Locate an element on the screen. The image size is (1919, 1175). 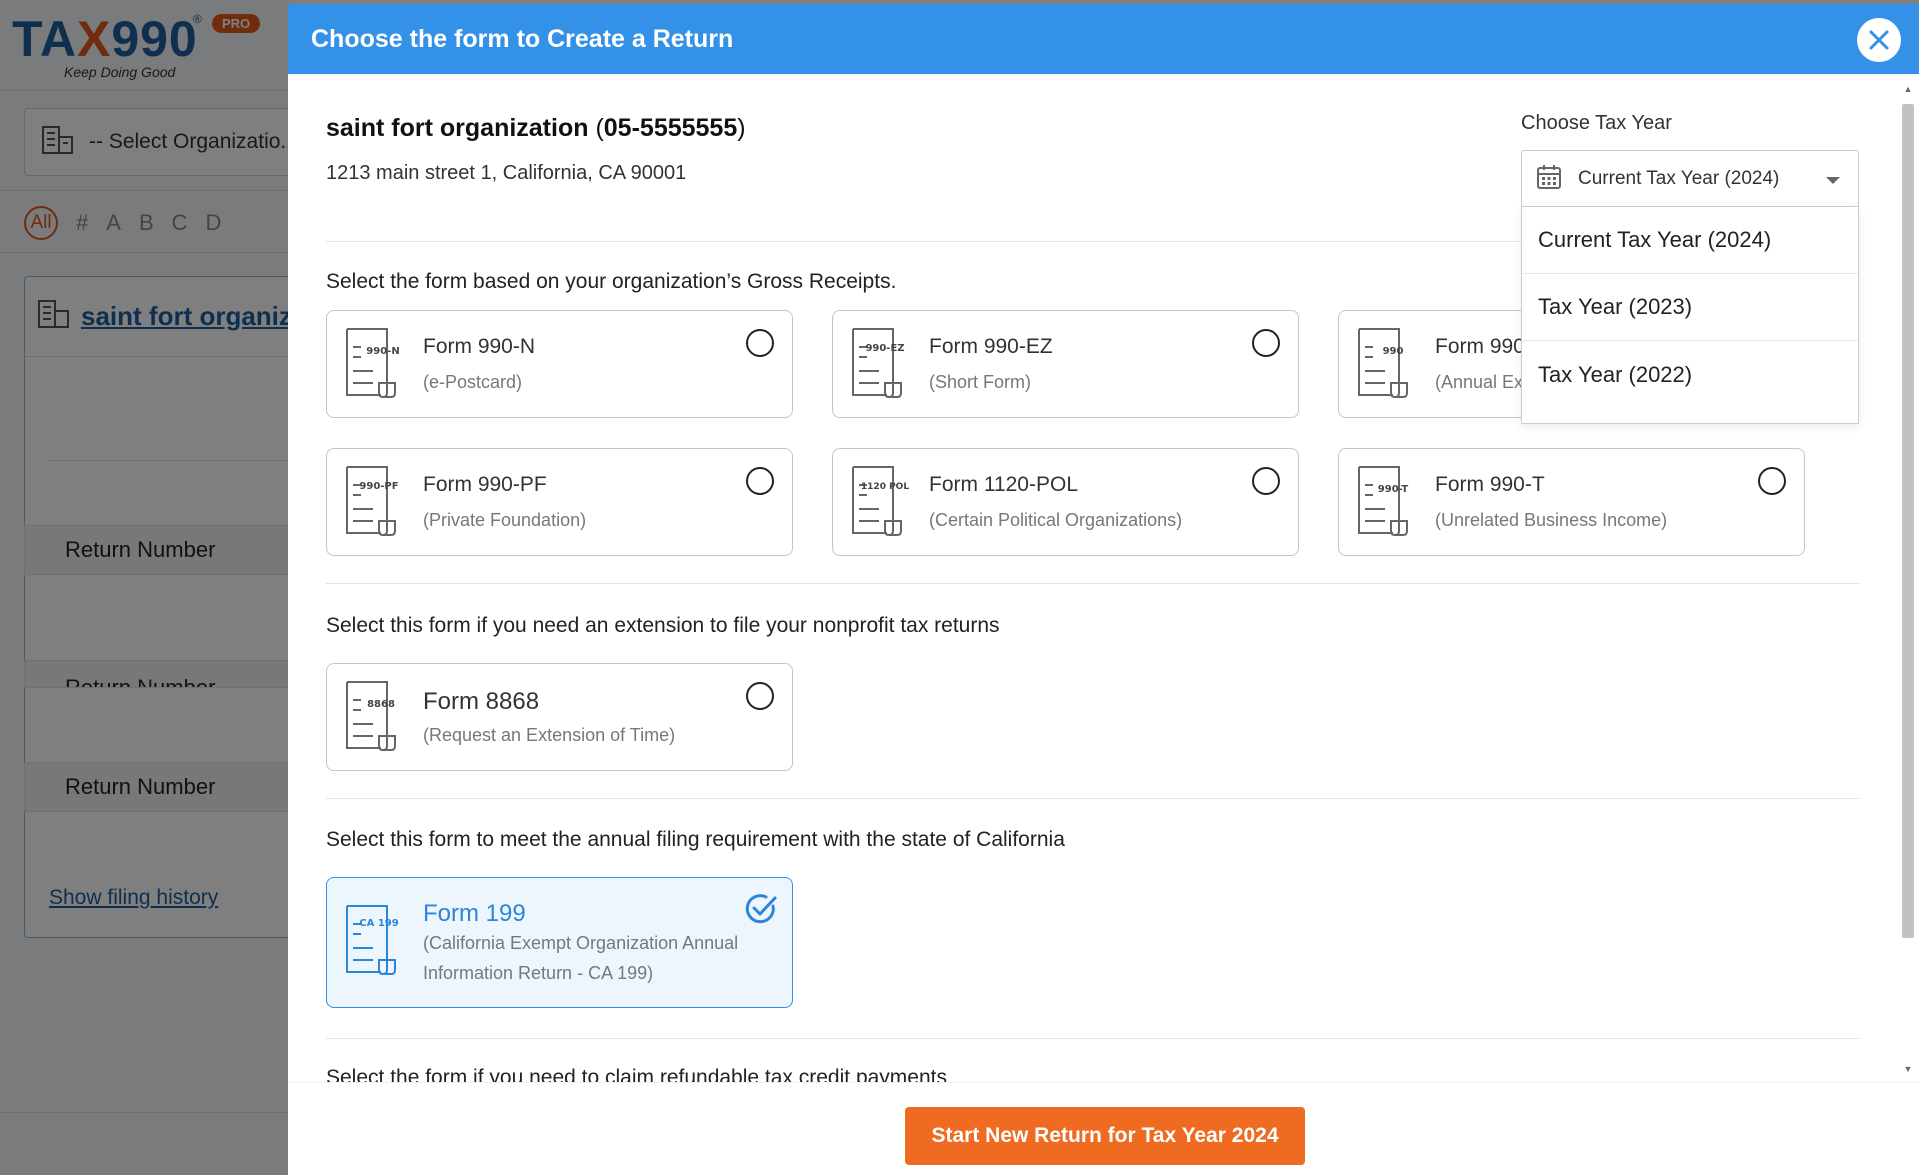
document-icon: 990 is located at coordinates (1387, 365).